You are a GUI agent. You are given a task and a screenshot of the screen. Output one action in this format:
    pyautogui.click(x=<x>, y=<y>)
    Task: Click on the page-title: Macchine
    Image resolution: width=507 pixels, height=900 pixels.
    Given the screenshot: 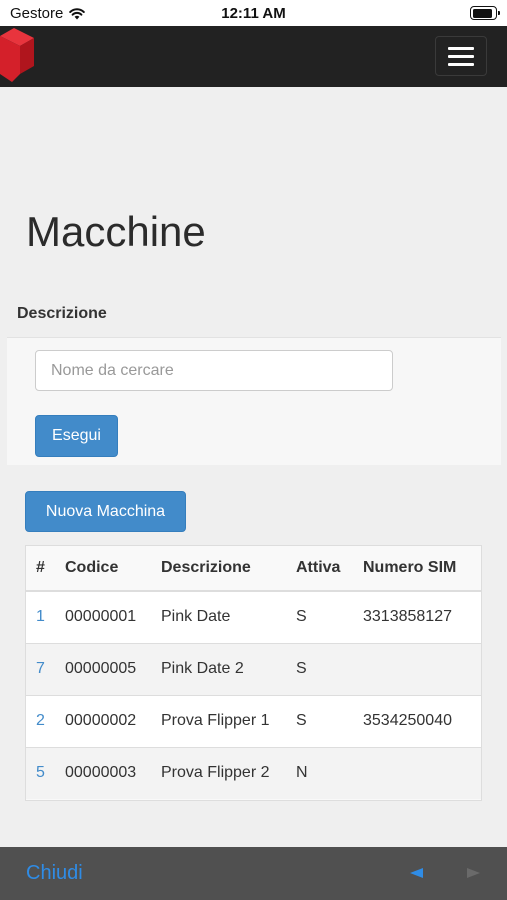 What is the action you would take?
    pyautogui.click(x=116, y=231)
    